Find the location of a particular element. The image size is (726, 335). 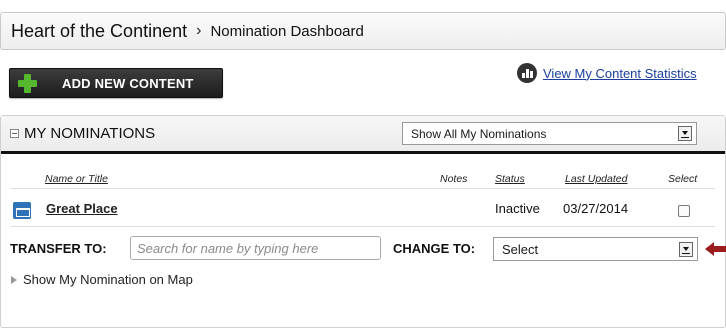

row-divider is located at coordinates (363, 226).